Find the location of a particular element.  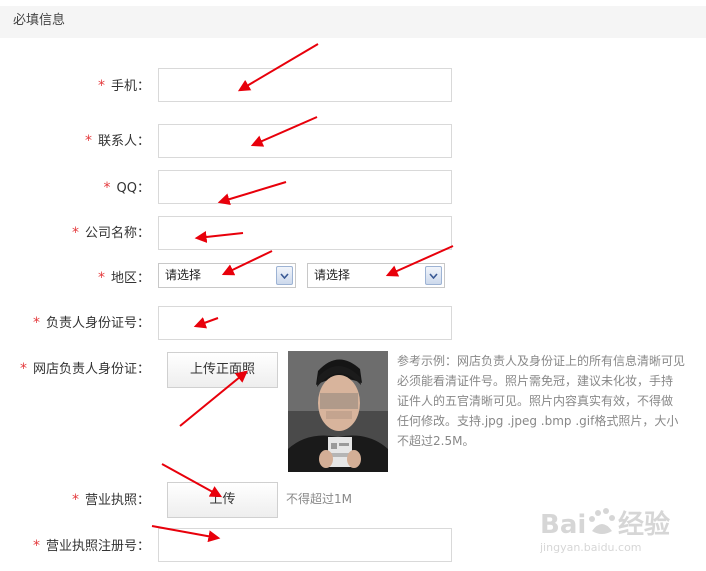

license-size-hint: 不得超过1M is located at coordinates (319, 499).